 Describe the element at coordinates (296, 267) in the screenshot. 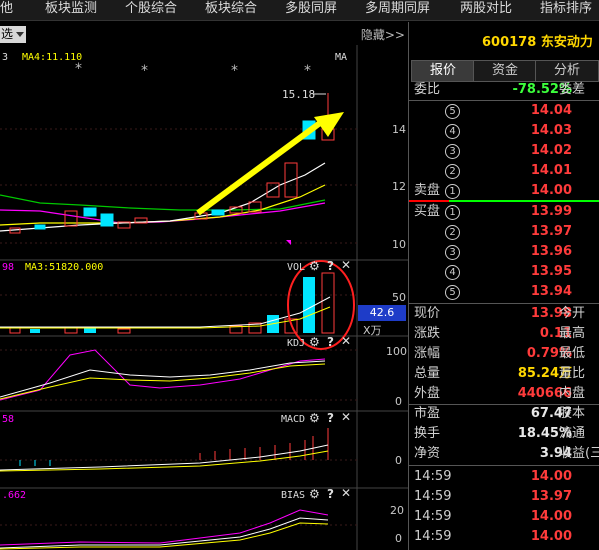

I see `vol-name: VOL` at that location.